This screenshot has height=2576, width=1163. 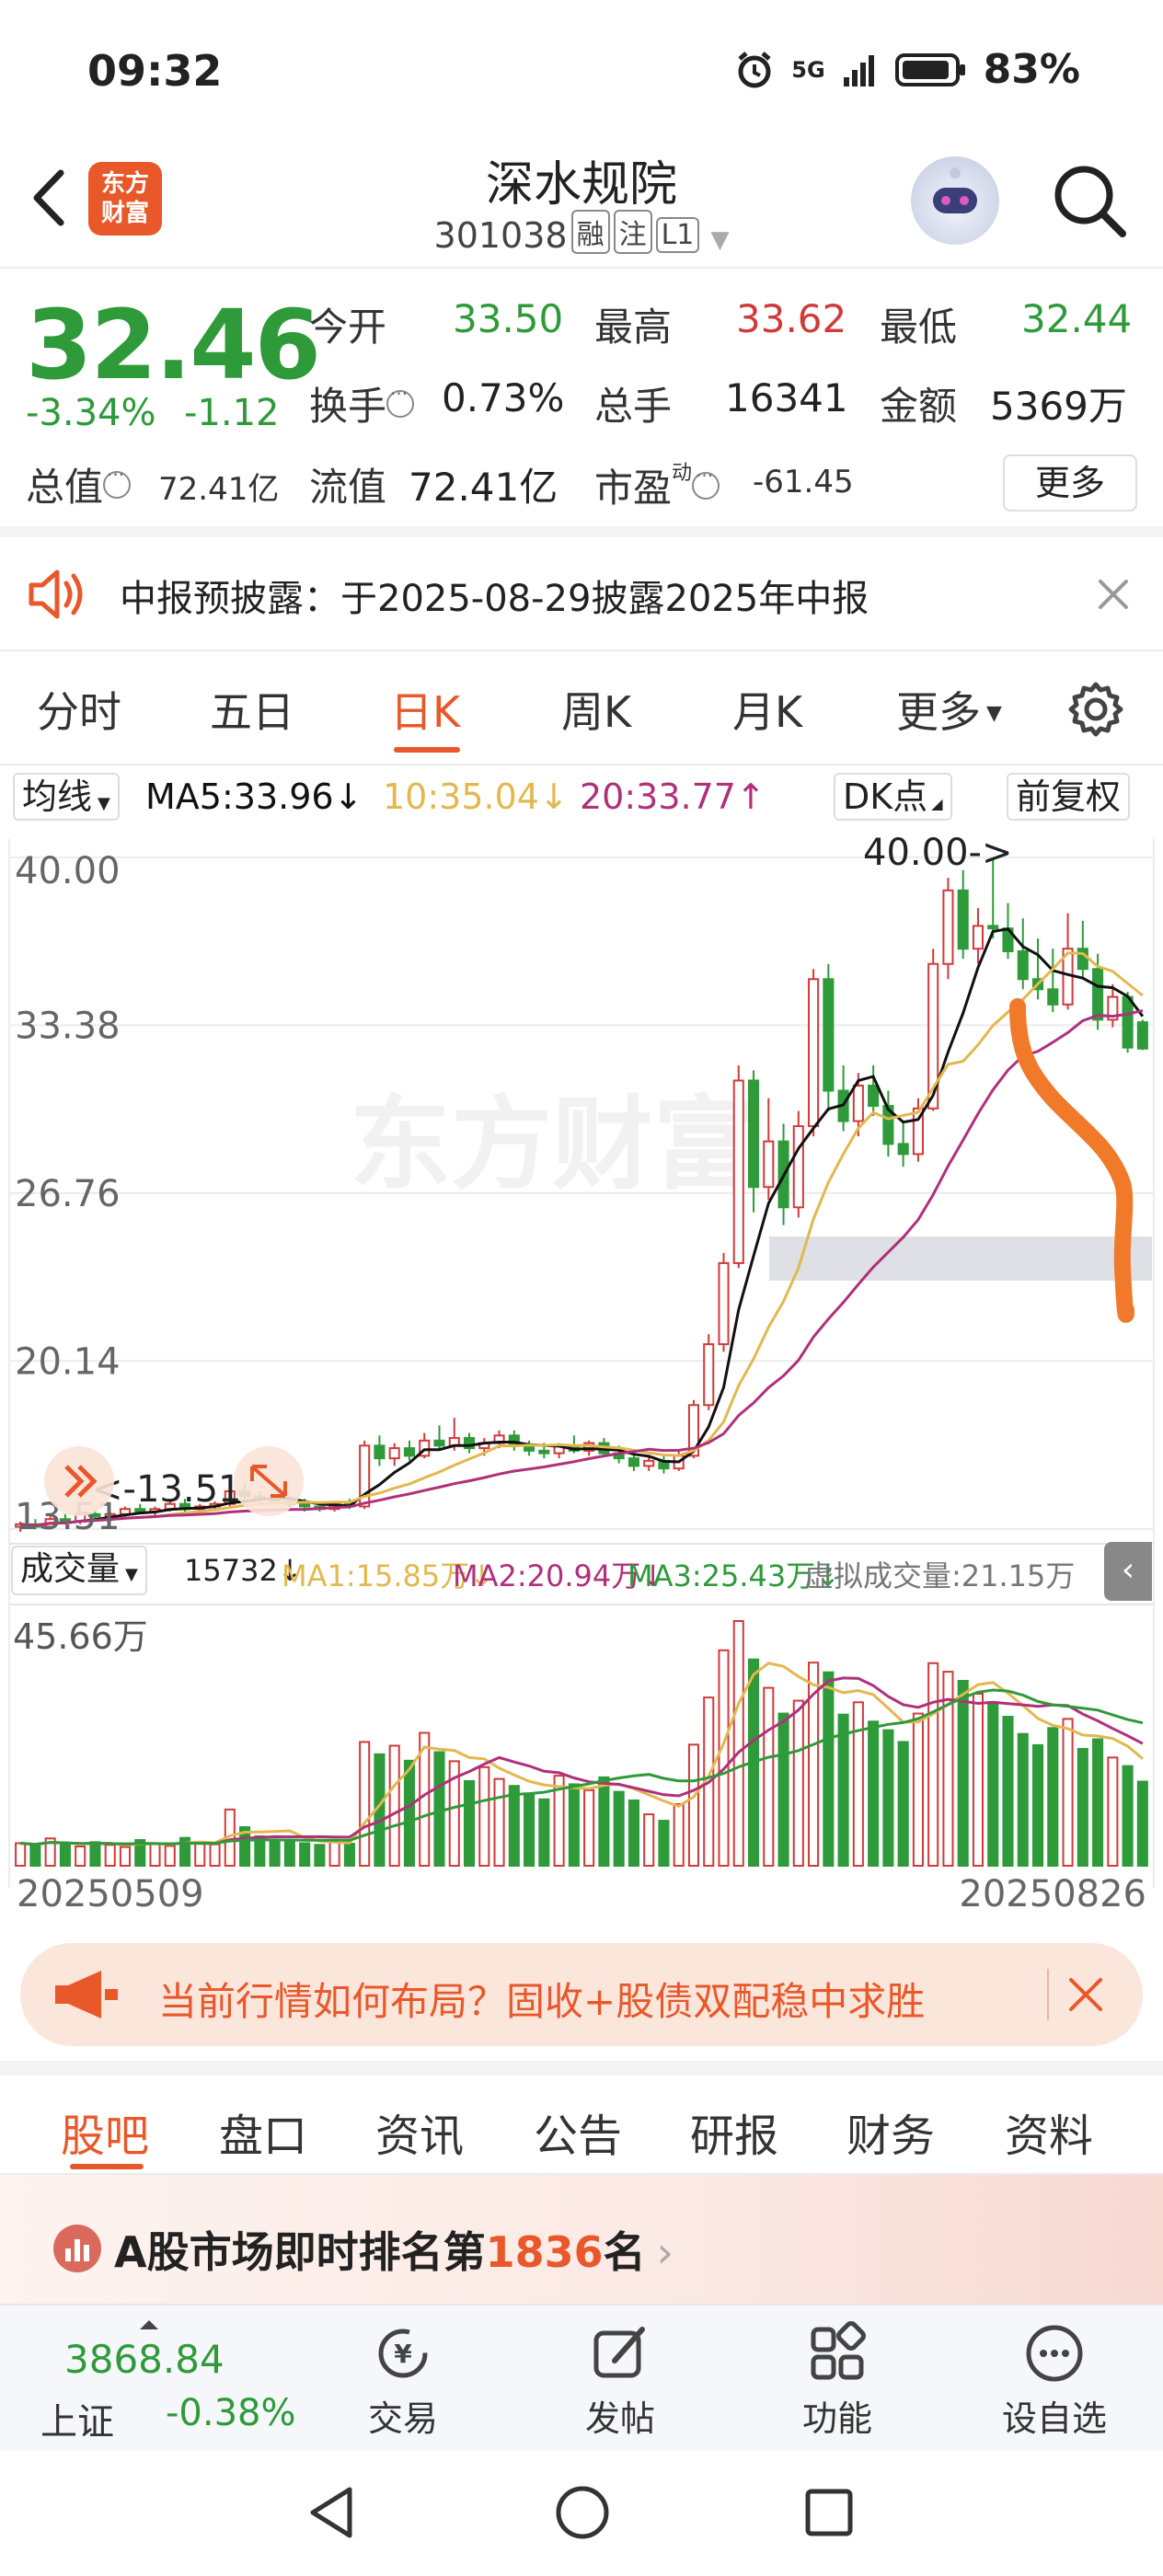 What do you see at coordinates (79, 1481) in the screenshot?
I see `collapse-chart-button` at bounding box center [79, 1481].